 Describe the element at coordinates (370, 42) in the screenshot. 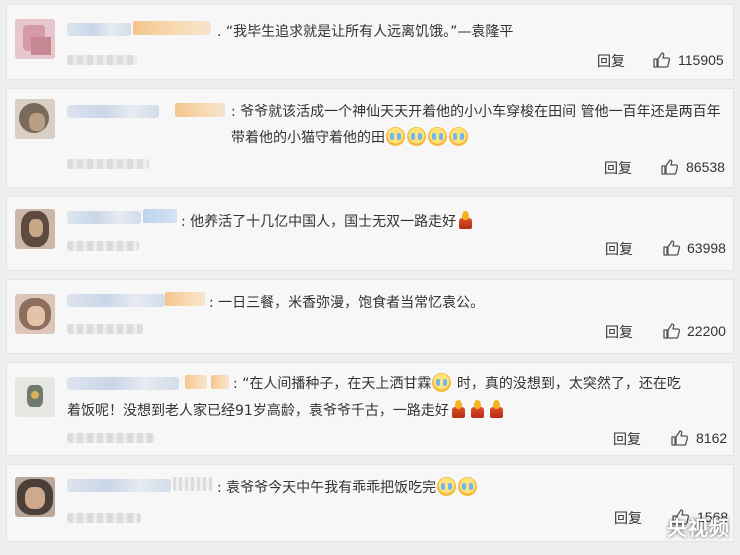

I see `comment-card: . “我毕生追求就是让所有人远离饥饿。”—袁隆平 回复 115905` at that location.